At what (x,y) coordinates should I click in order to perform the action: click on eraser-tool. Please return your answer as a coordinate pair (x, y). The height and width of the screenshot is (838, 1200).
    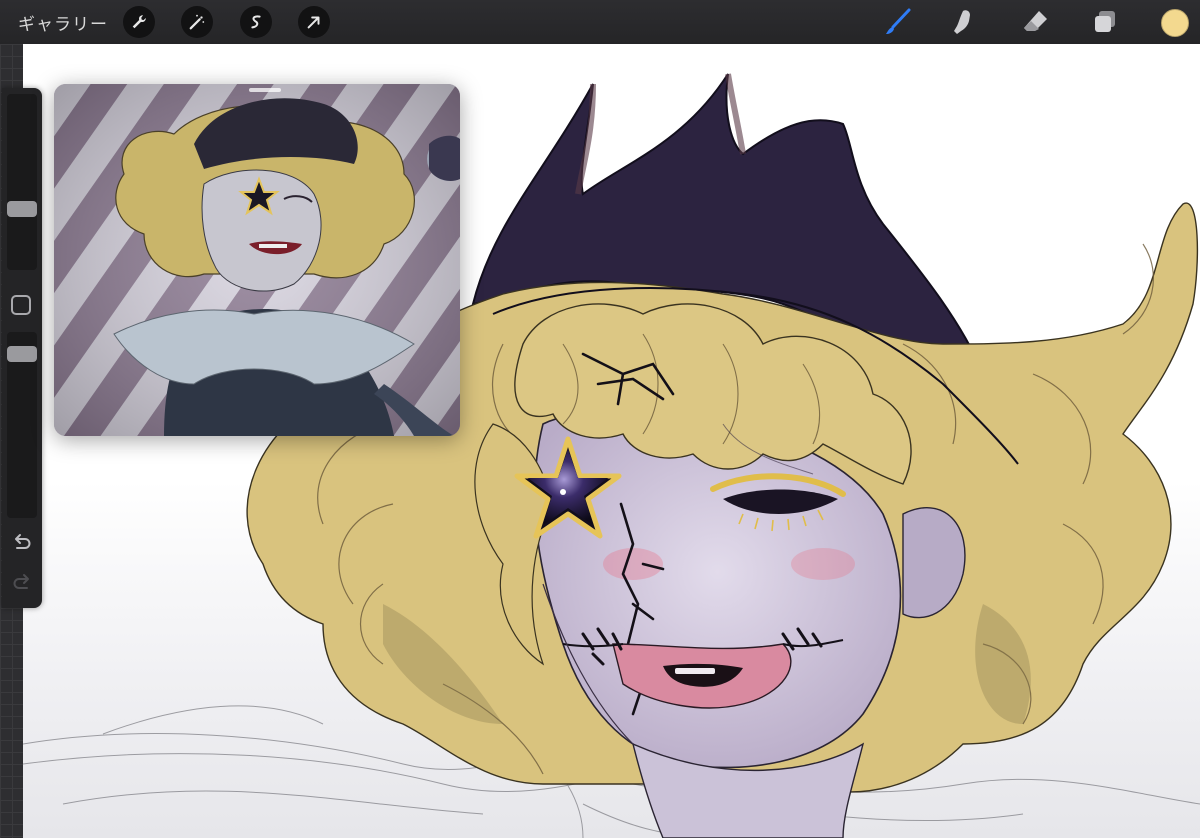
    Looking at the image, I should click on (1036, 22).